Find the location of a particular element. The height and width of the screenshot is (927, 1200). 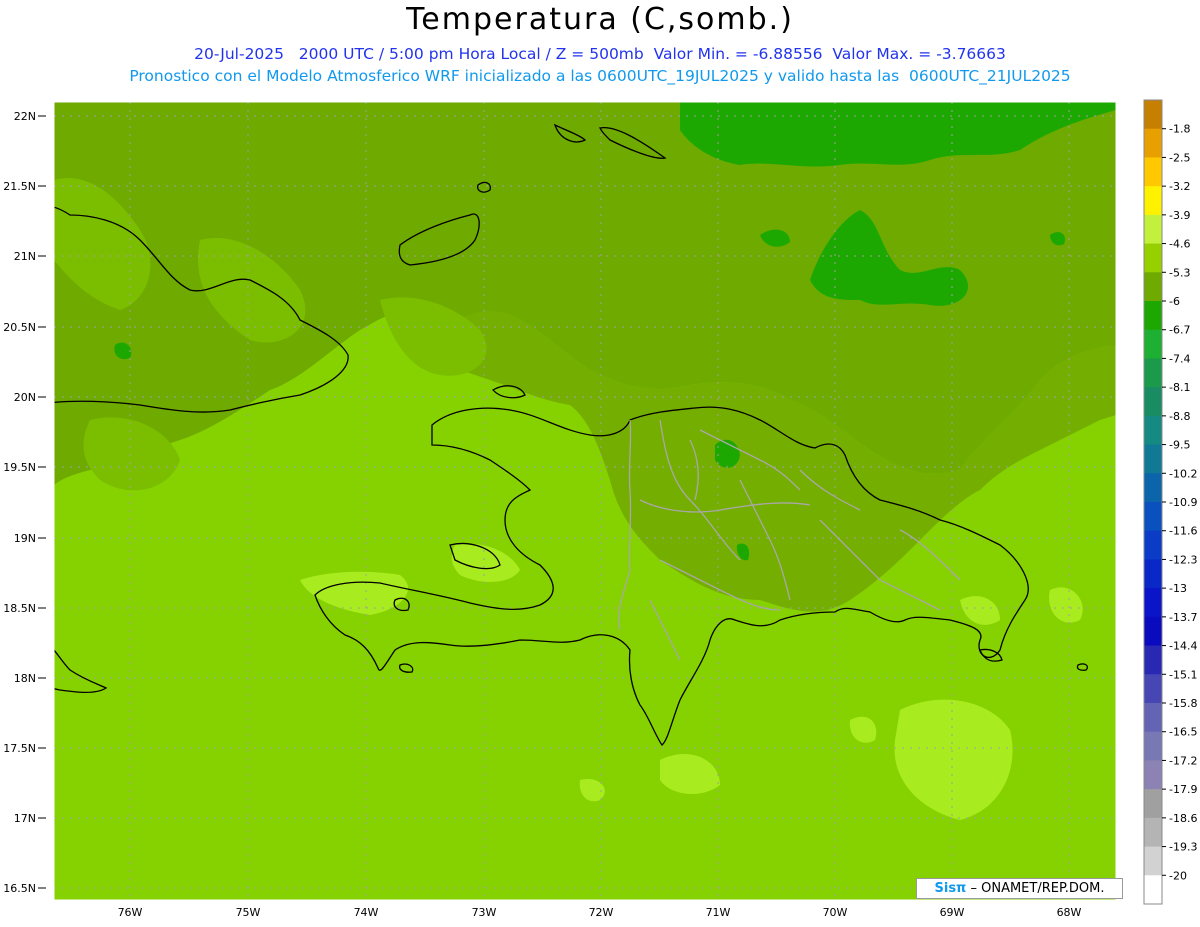

lat-tick-label: 19N is located at coordinates (25, 538).